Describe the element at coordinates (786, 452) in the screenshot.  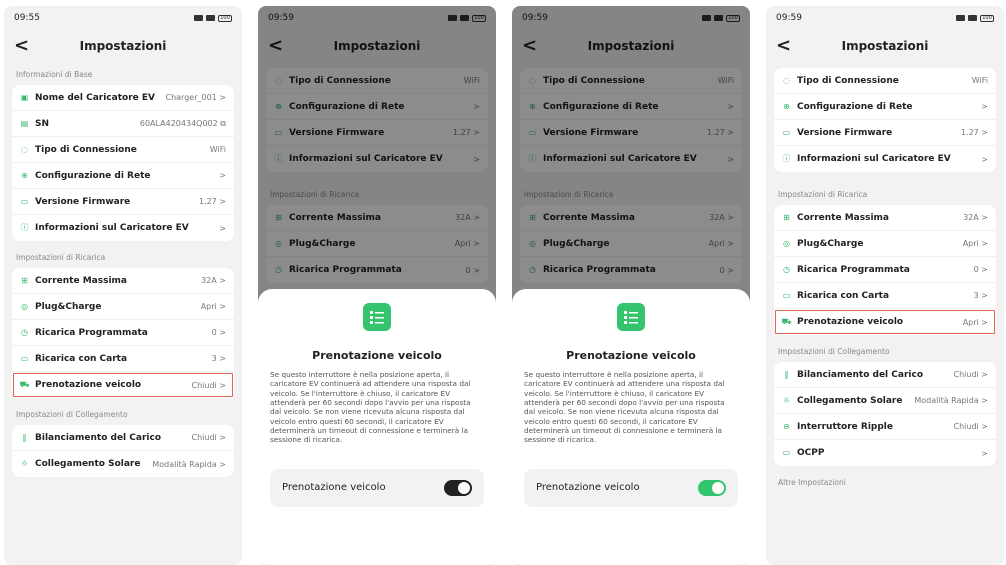
I see `ocpp-icon: ▭` at that location.